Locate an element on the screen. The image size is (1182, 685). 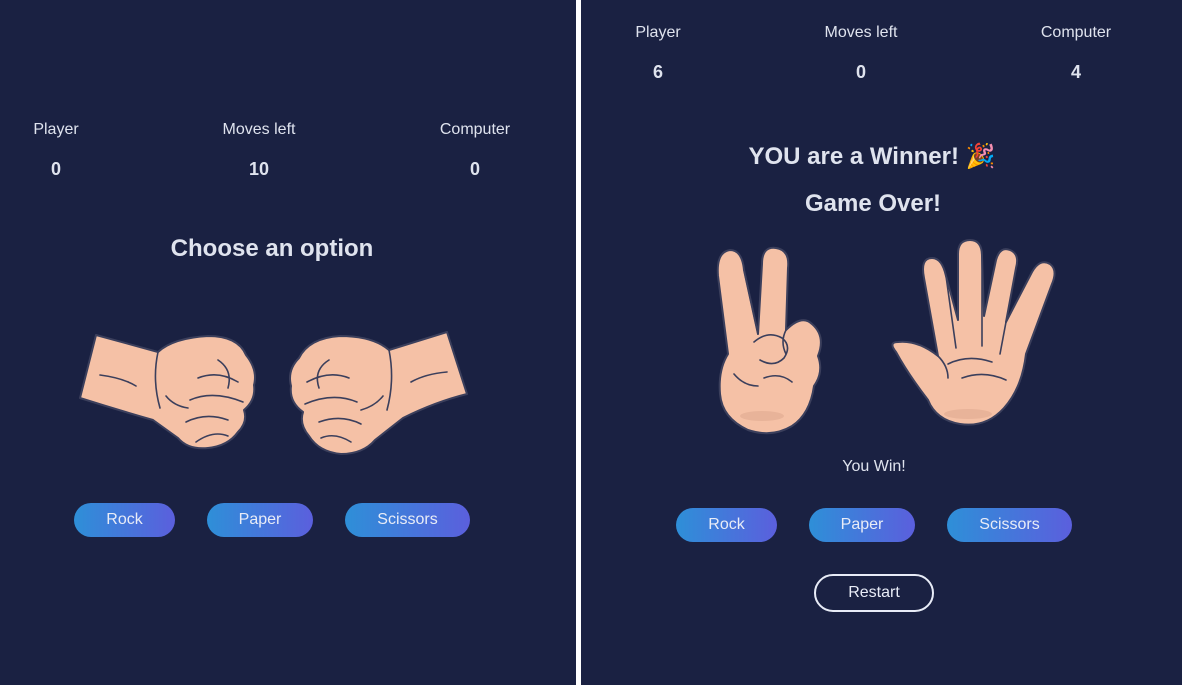
computer-paper-hand-icon is located at coordinates (973, 332).